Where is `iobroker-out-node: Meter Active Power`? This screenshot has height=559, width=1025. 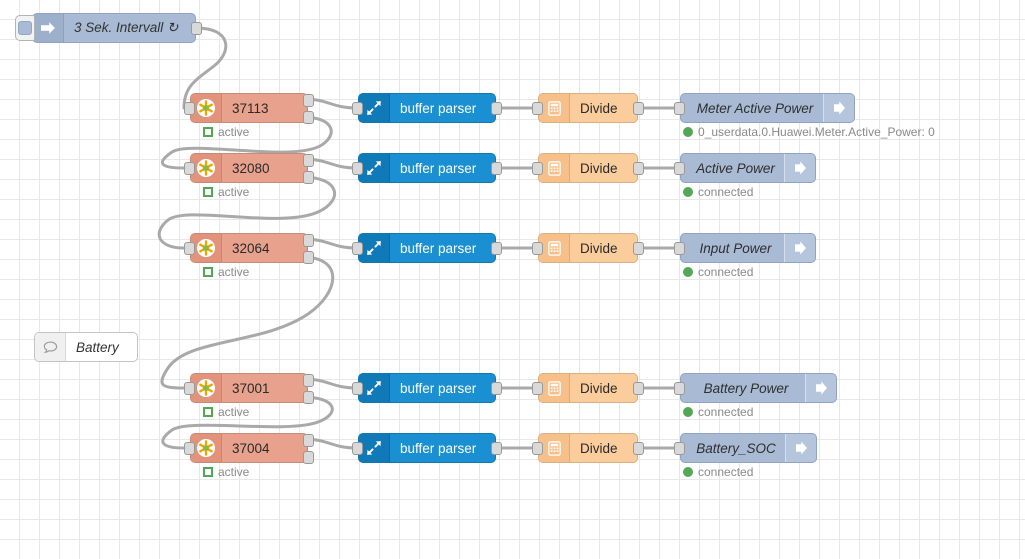
iobroker-out-node: Meter Active Power is located at coordinates (764, 108).